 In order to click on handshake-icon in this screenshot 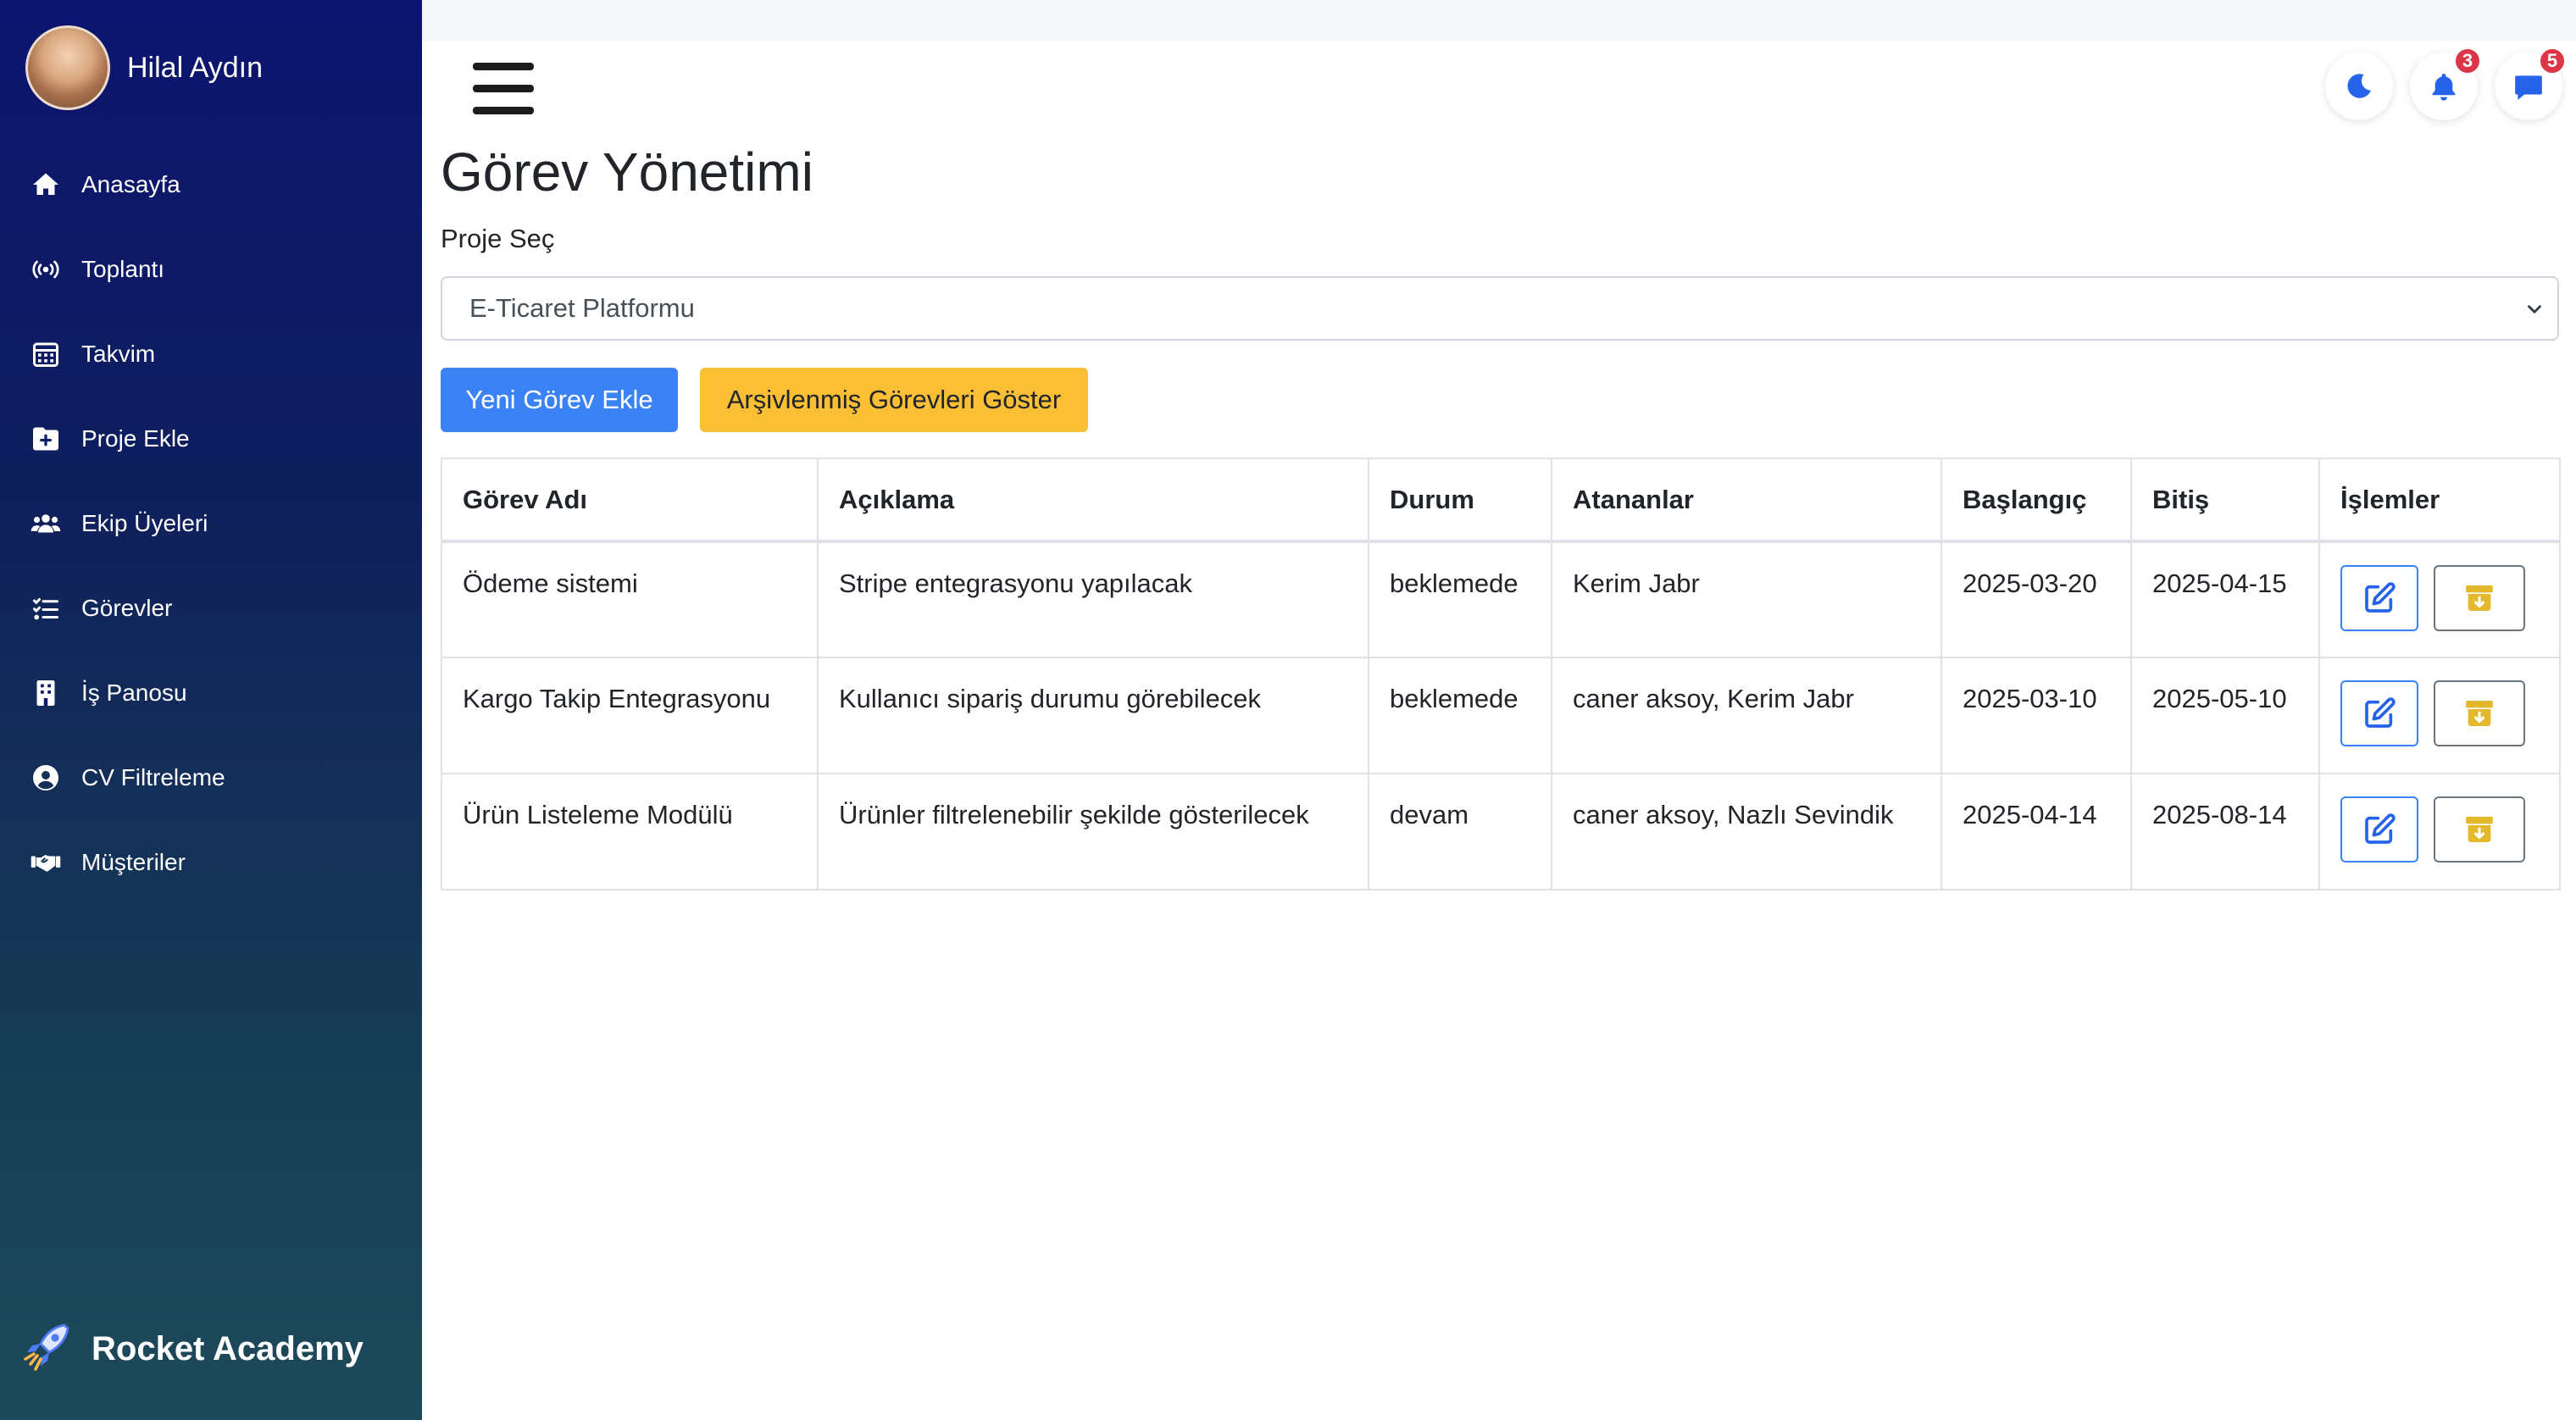, I will do `click(46, 863)`.